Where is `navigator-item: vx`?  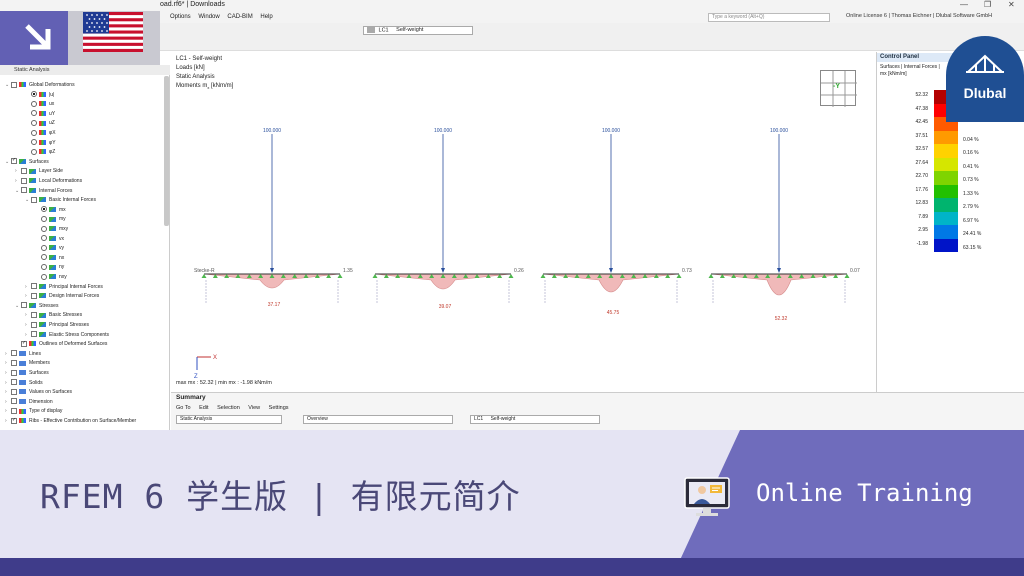
navigator-item: vx is located at coordinates (49, 240).